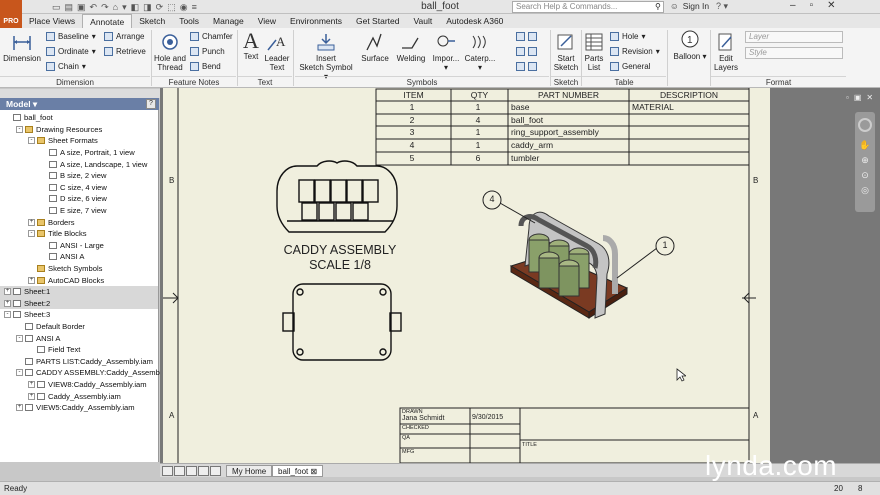  I want to click on browser-node: + Borders, so click(79, 222).